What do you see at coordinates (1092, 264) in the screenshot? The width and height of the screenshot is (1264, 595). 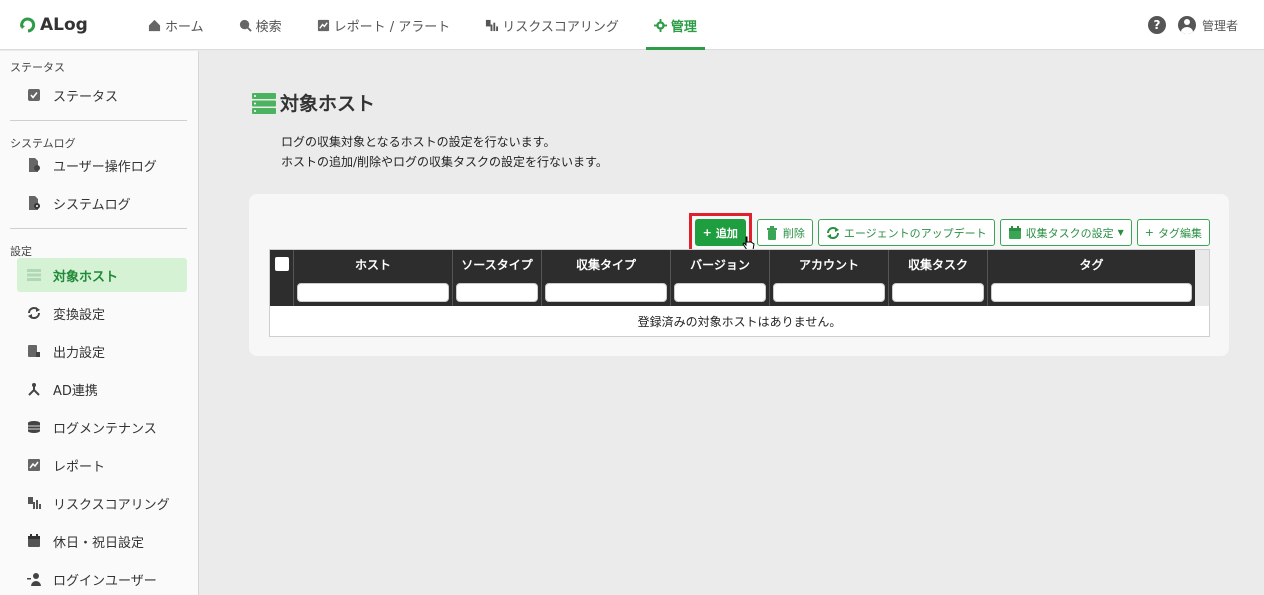 I see `column-header: タグ` at bounding box center [1092, 264].